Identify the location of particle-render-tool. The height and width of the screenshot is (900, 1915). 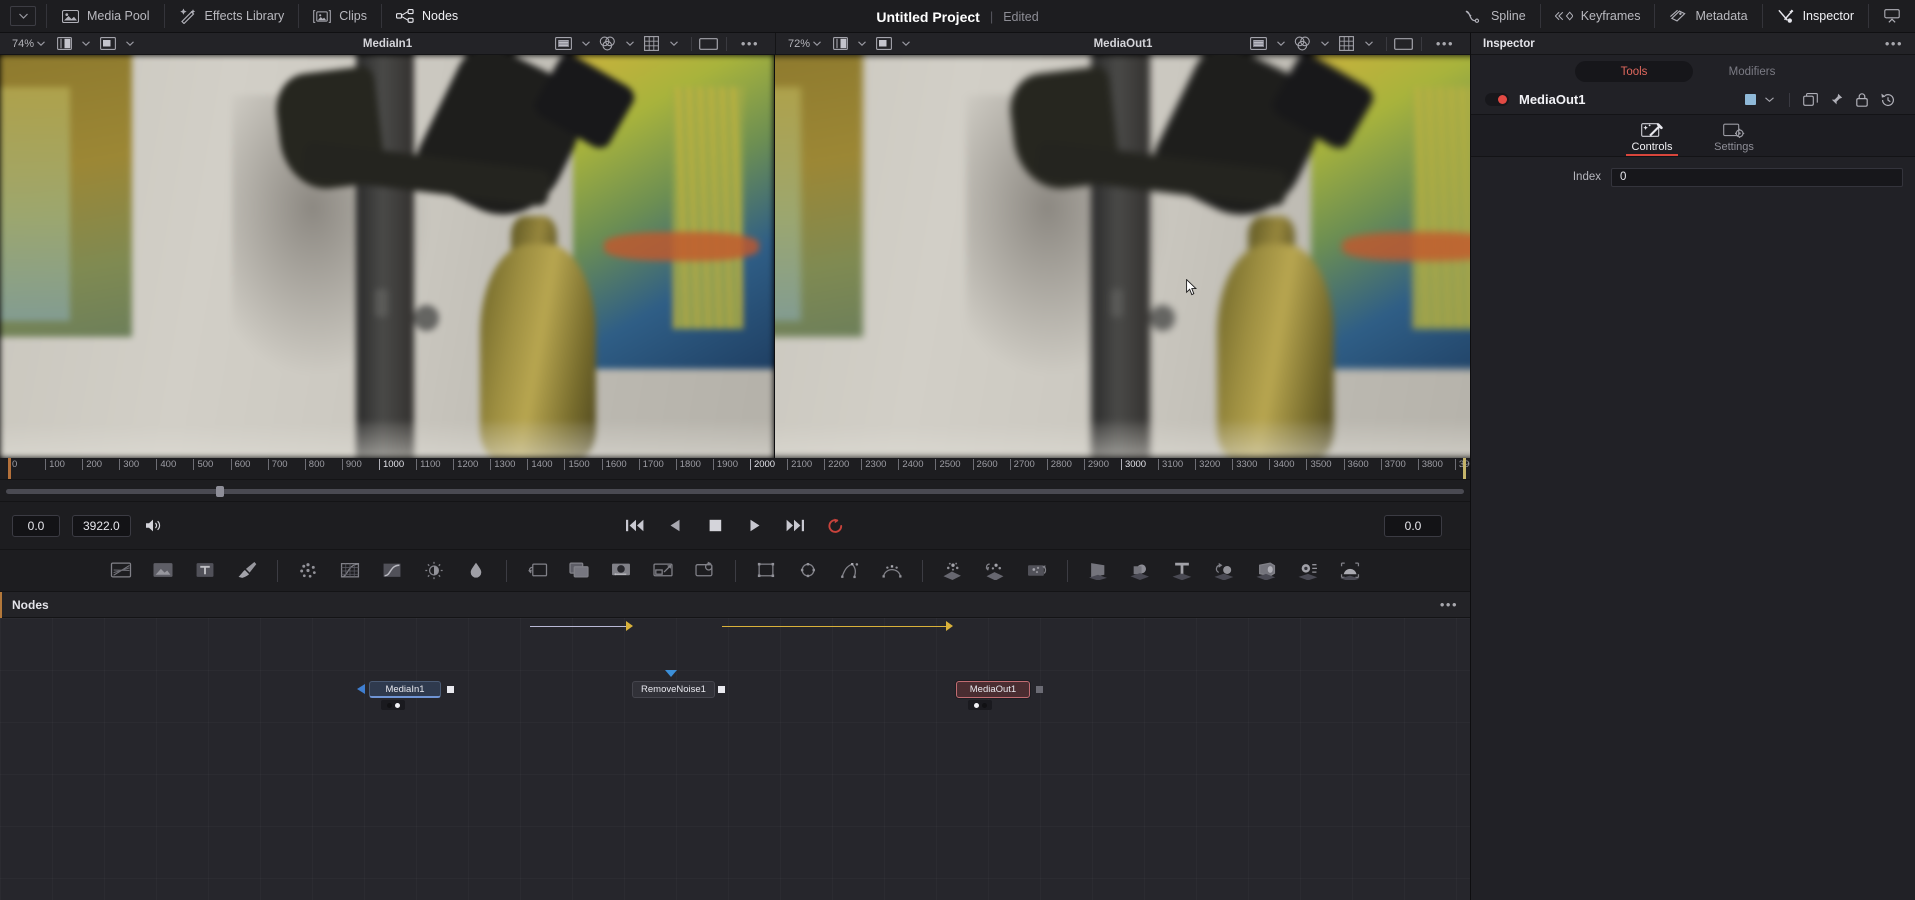
(995, 571).